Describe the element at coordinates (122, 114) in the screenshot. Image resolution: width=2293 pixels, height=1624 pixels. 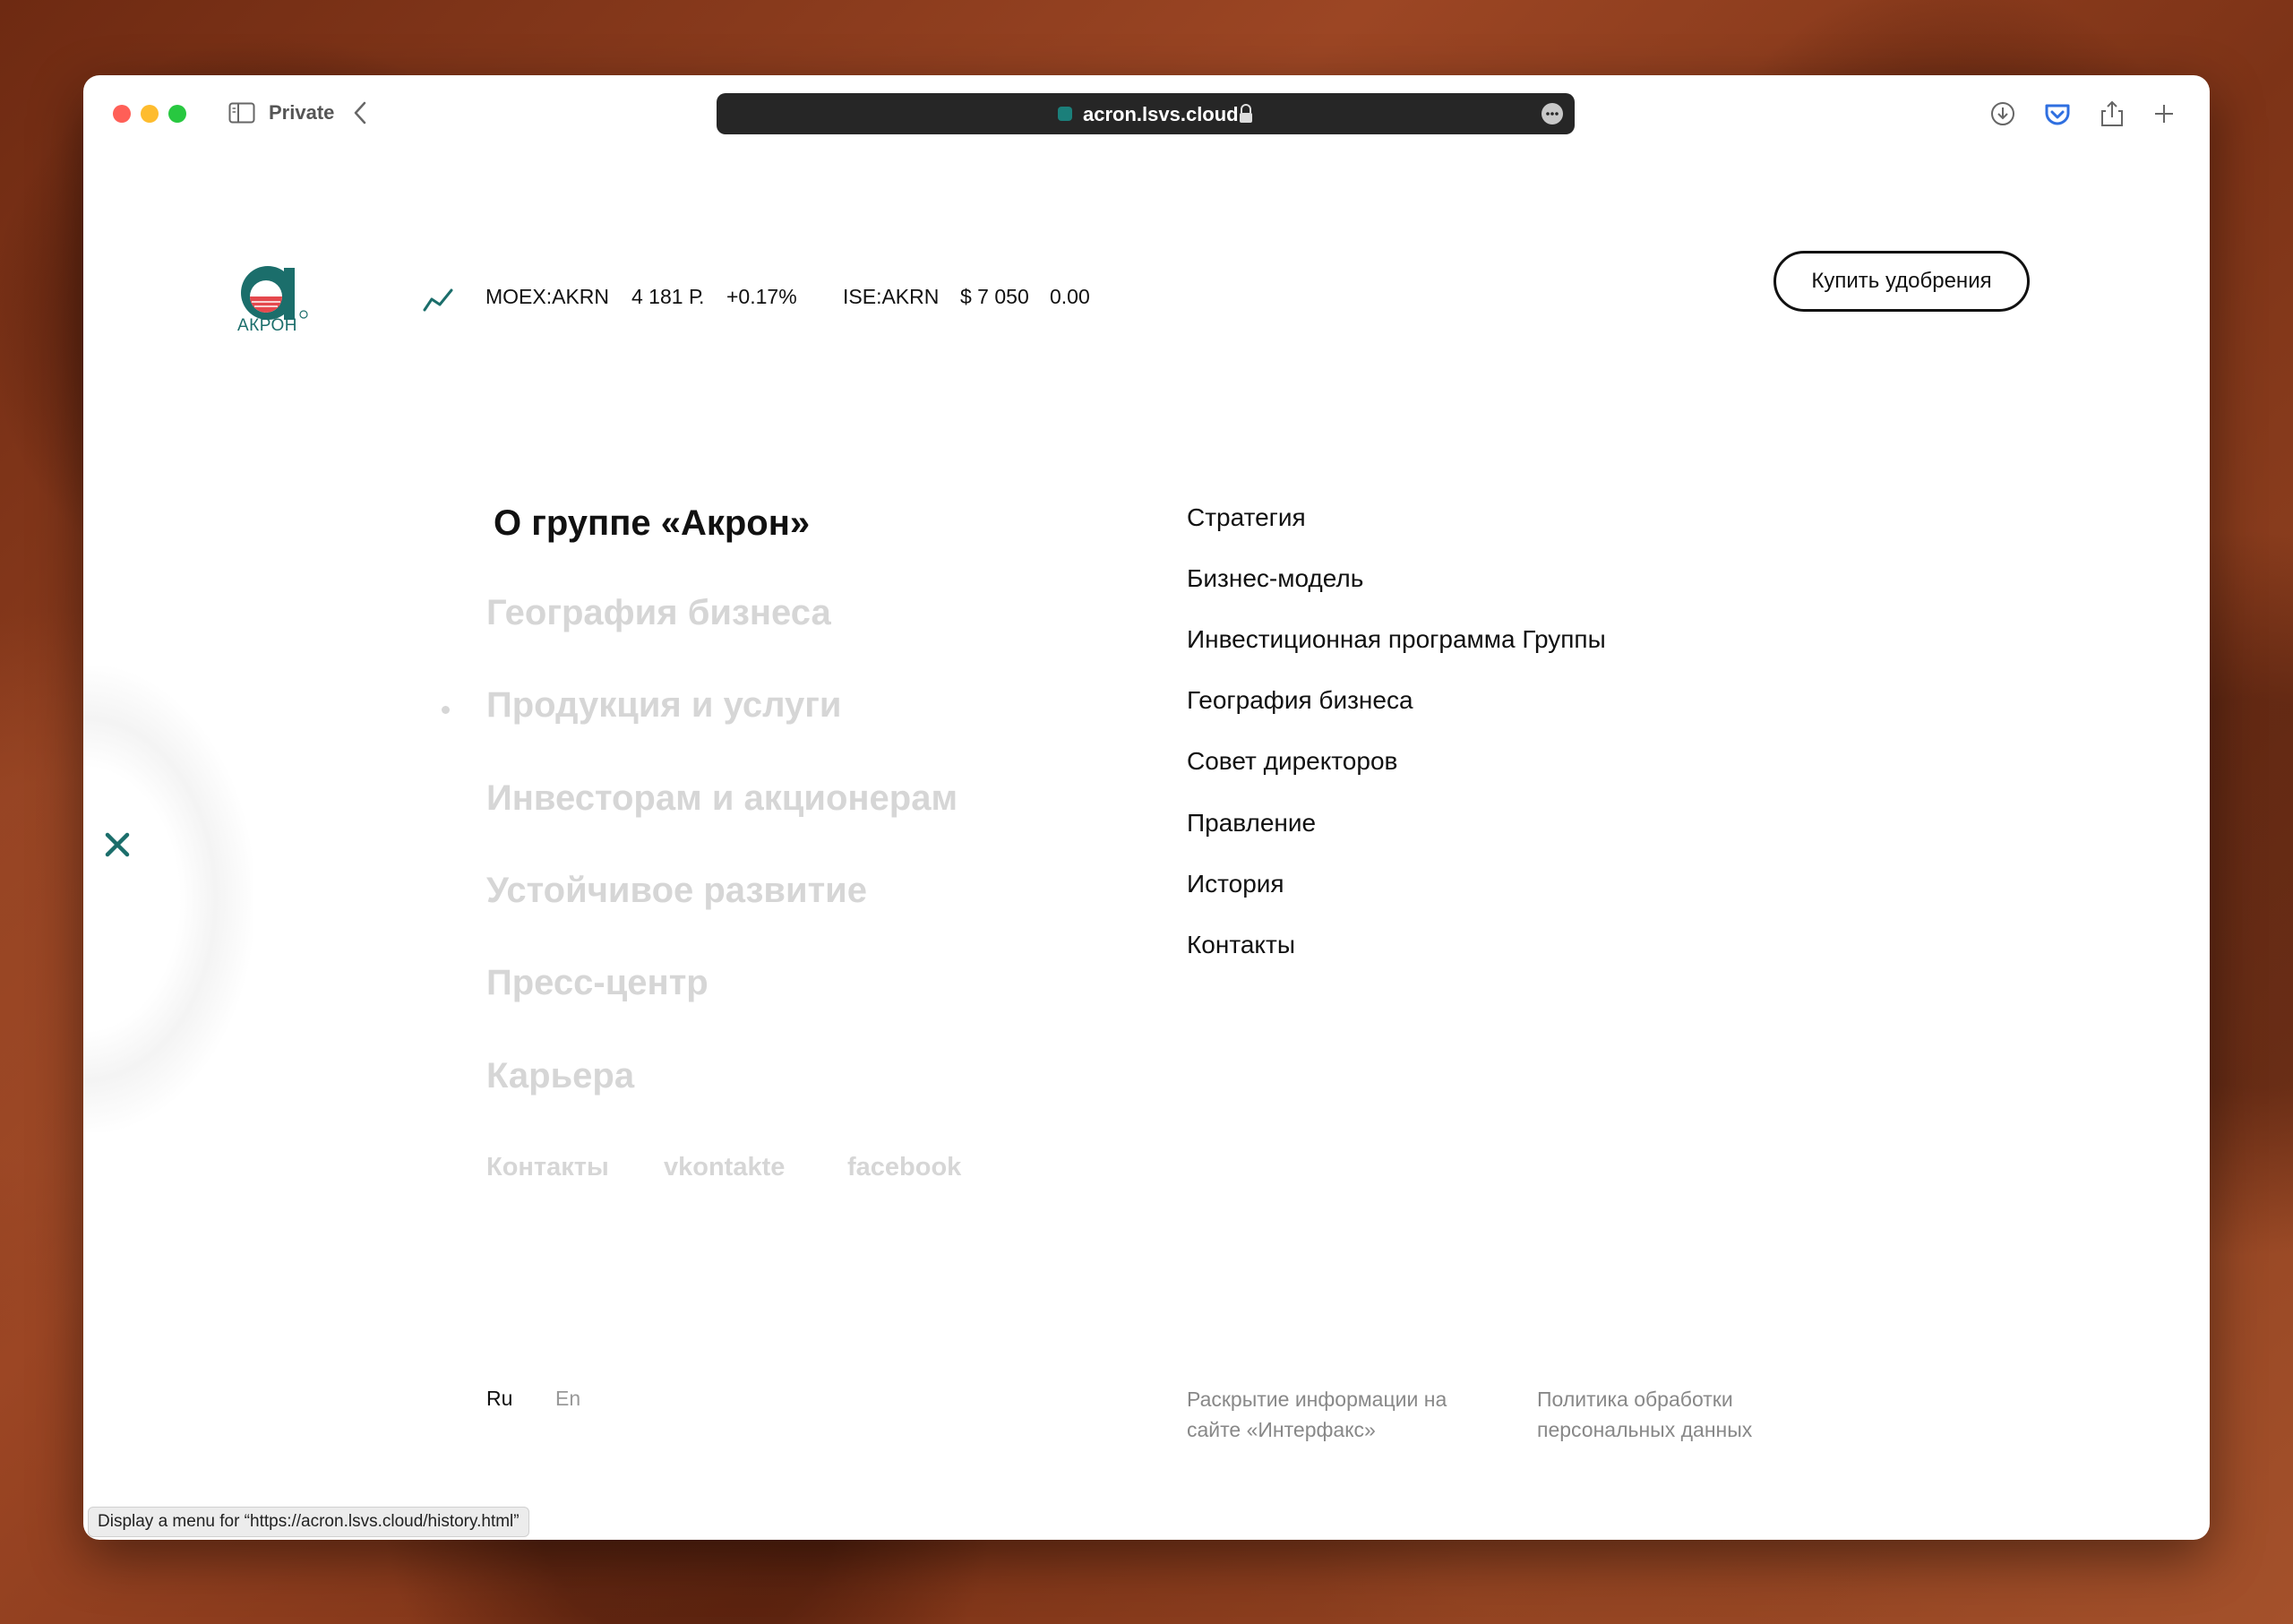
I see `close-window-button` at that location.